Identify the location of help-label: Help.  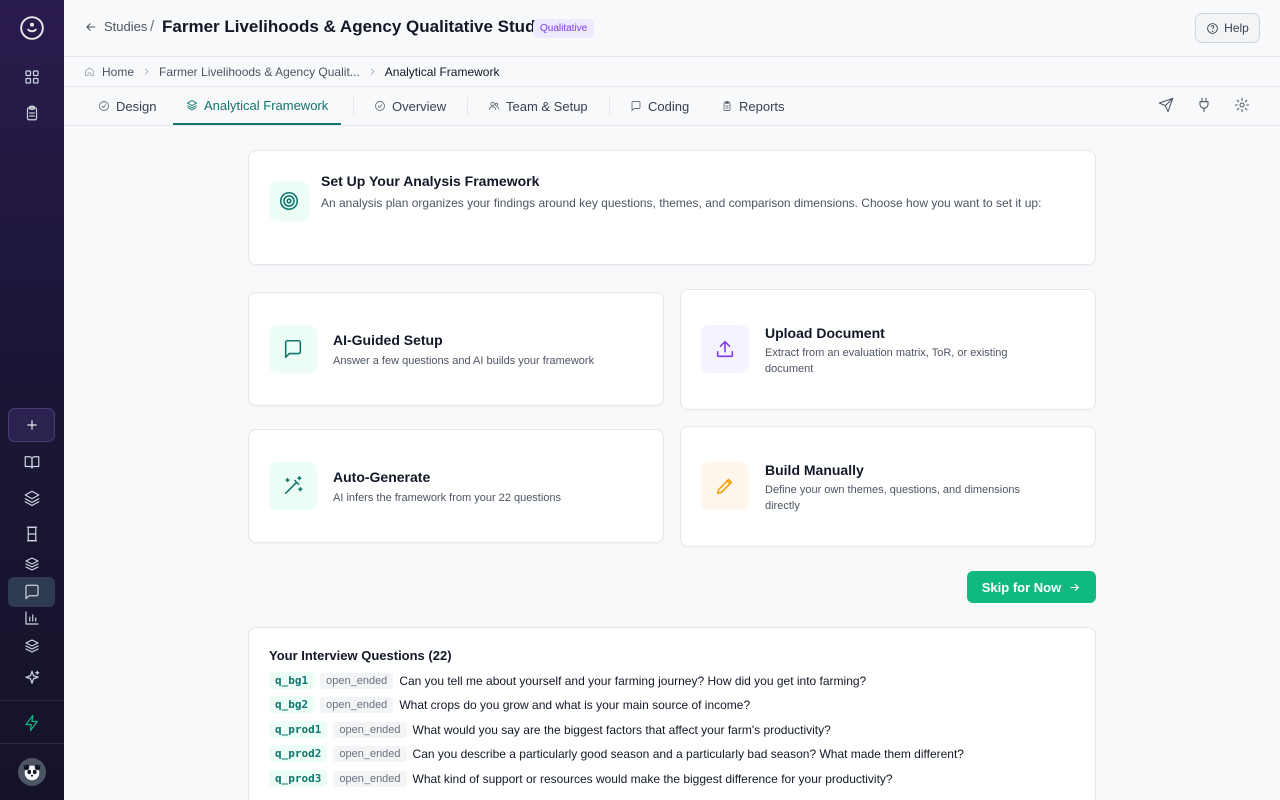
(1236, 28).